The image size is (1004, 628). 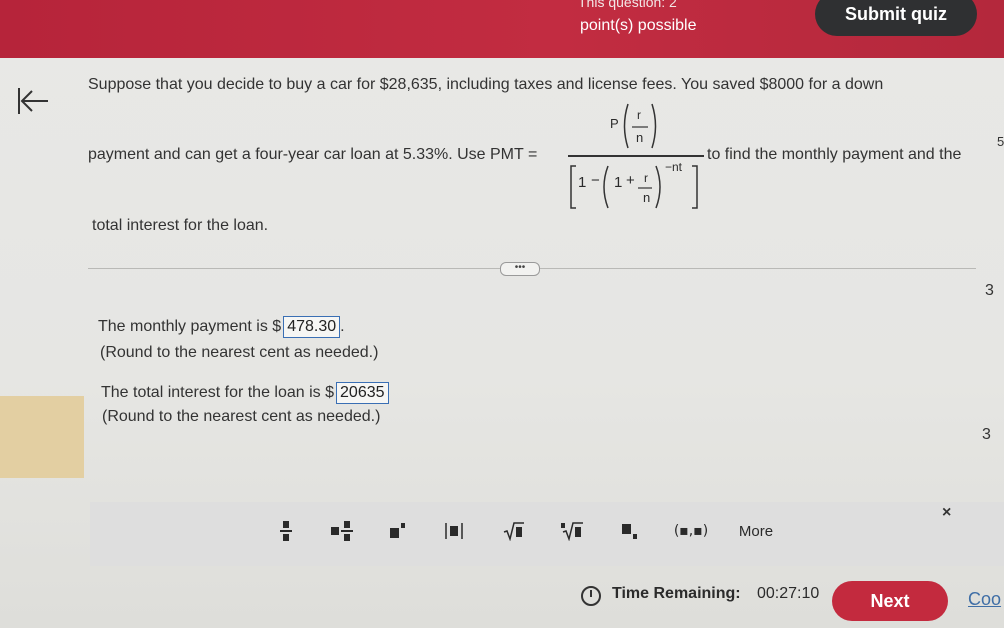 I want to click on formula-n-bottom: n, so click(x=647, y=197).